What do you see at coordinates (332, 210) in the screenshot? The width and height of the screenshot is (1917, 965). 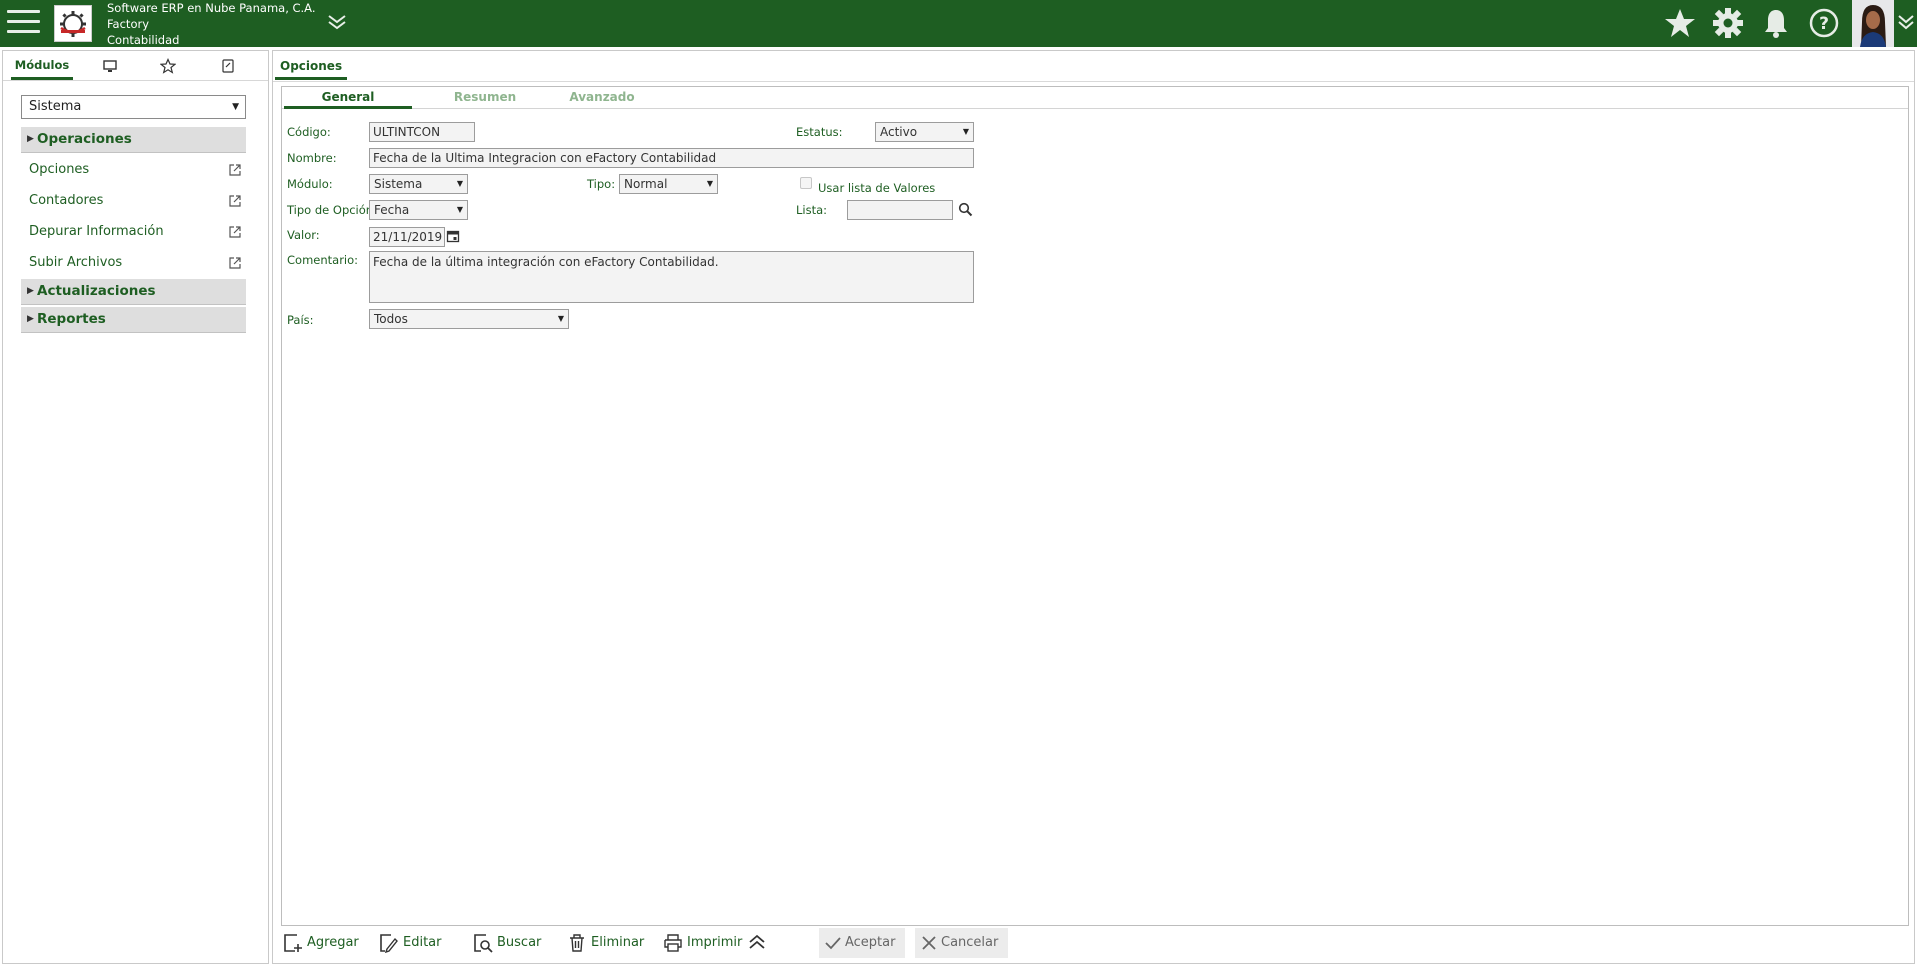 I see `tipo-opcion-label: Tipo de Opción:` at bounding box center [332, 210].